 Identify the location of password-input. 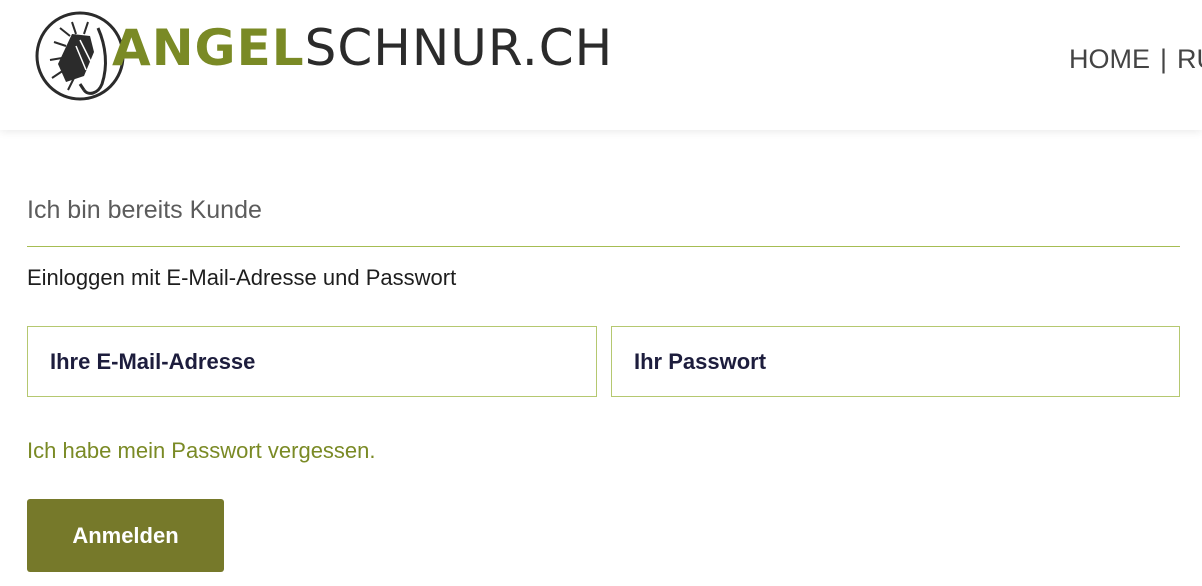
(895, 361).